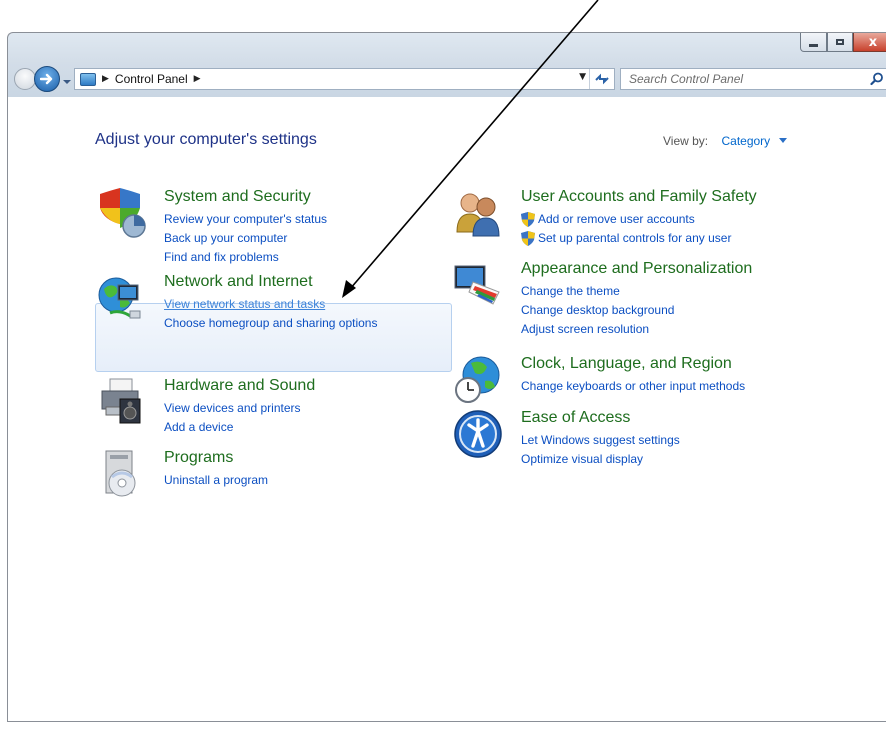  What do you see at coordinates (745, 141) in the screenshot?
I see `view-by-value: Category` at bounding box center [745, 141].